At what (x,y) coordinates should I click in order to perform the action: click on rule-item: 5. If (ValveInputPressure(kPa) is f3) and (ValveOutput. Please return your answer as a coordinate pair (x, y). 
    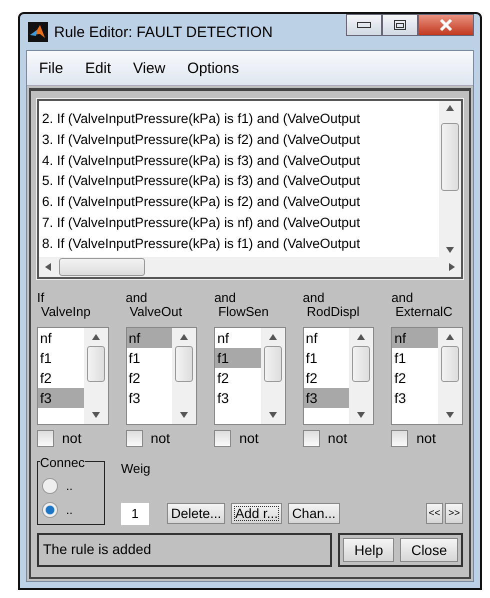
    Looking at the image, I should click on (239, 181).